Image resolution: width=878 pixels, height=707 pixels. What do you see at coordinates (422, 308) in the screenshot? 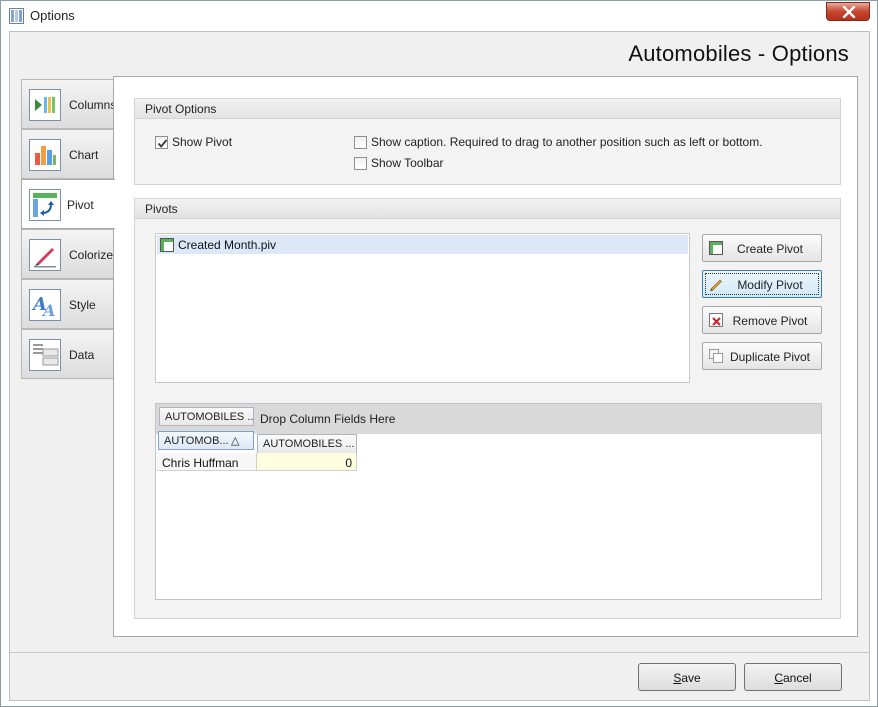
I see `pivot-list: Created Month.piv` at bounding box center [422, 308].